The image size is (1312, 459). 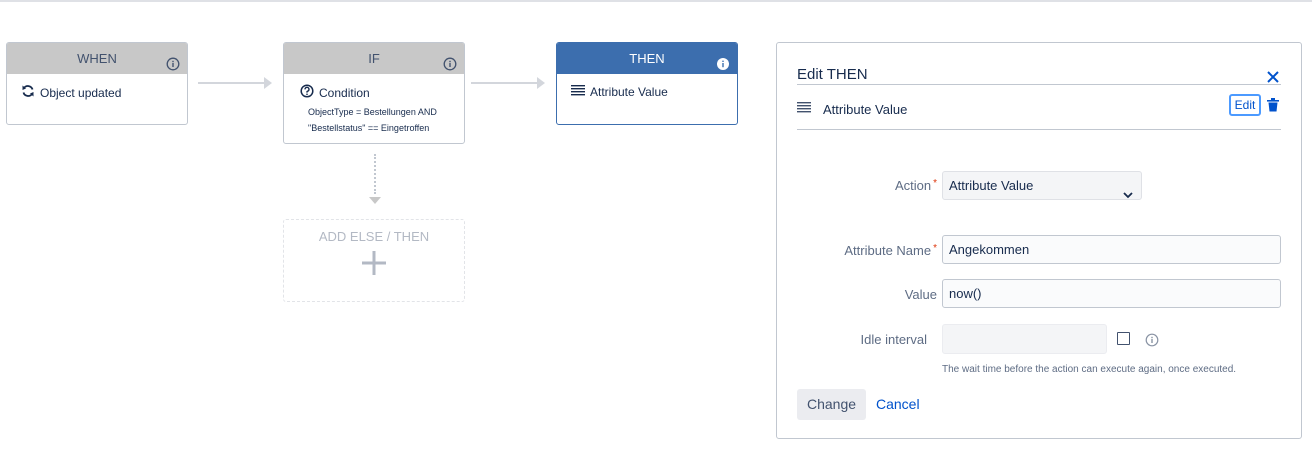 I want to click on when-trigger: Object updated, so click(x=97, y=92).